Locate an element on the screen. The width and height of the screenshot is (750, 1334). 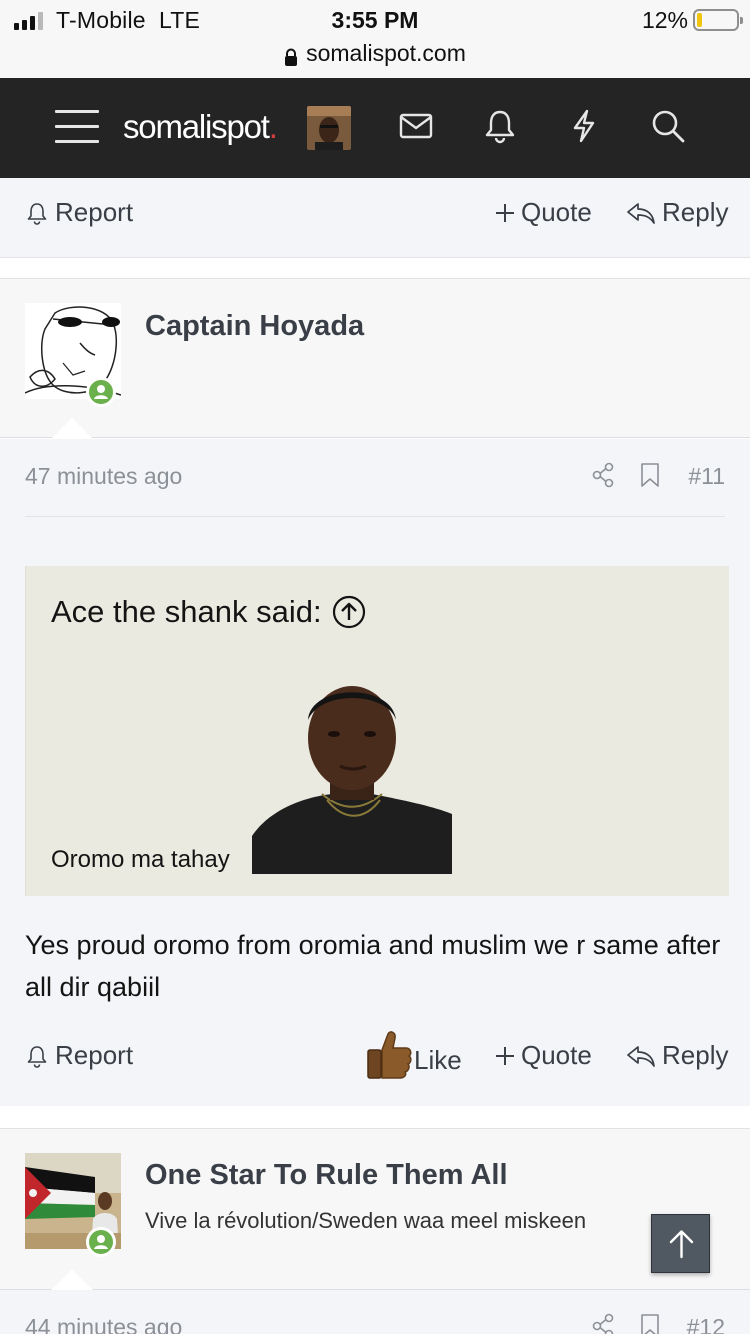
scroll-to-top-button is located at coordinates (680, 1243).